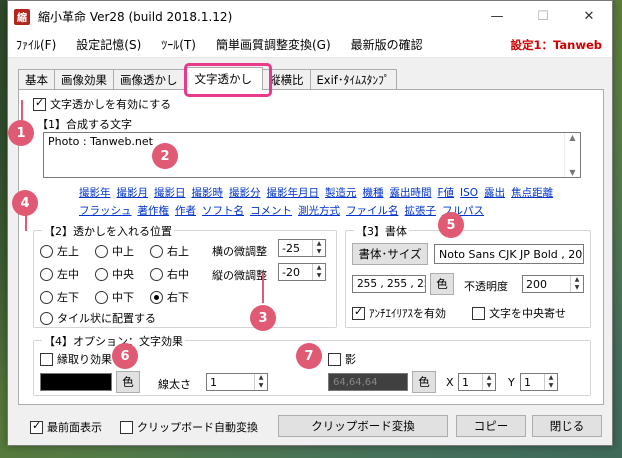 Image resolution: width=622 pixels, height=458 pixels. What do you see at coordinates (208, 193) in the screenshot?
I see `tag-link: 撮影時` at bounding box center [208, 193].